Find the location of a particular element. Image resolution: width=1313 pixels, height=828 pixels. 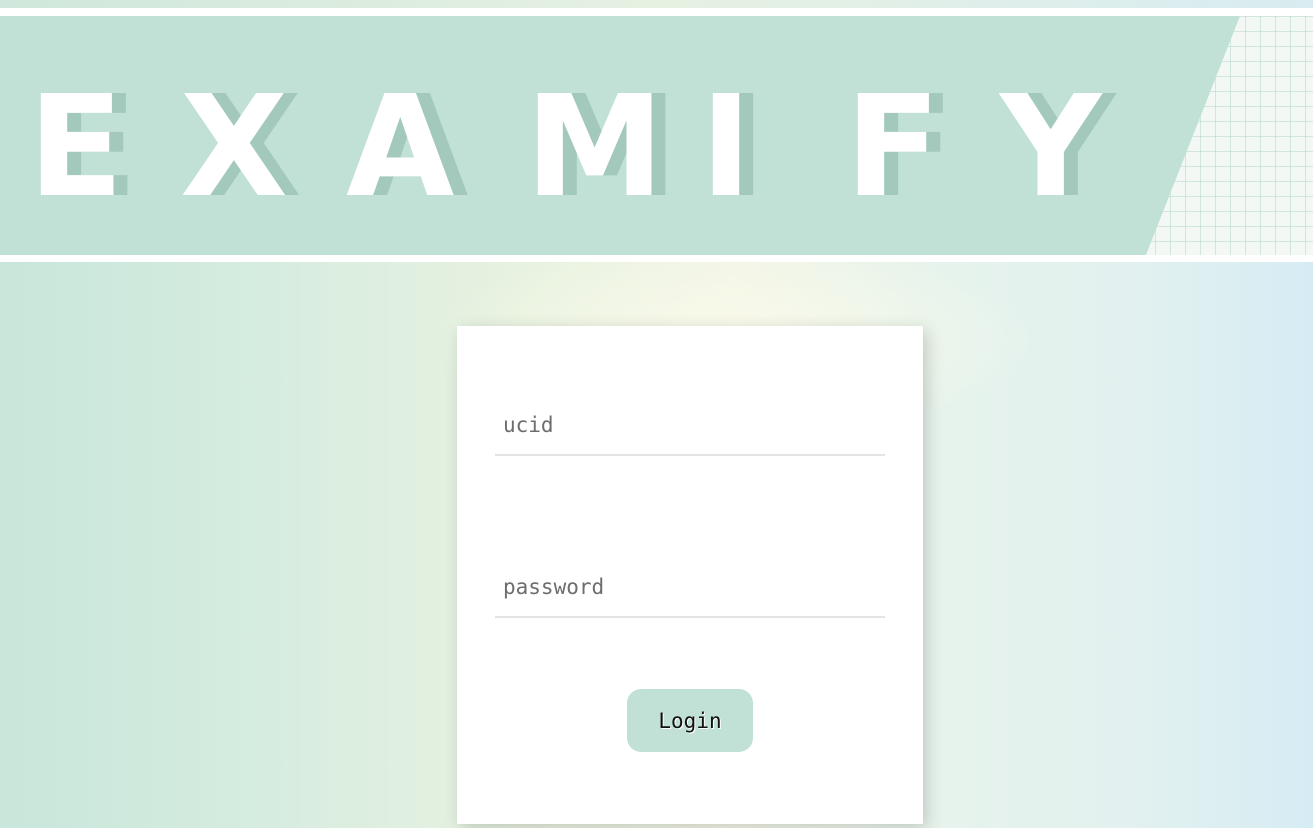

logo-letter: A is located at coordinates (400, 147).